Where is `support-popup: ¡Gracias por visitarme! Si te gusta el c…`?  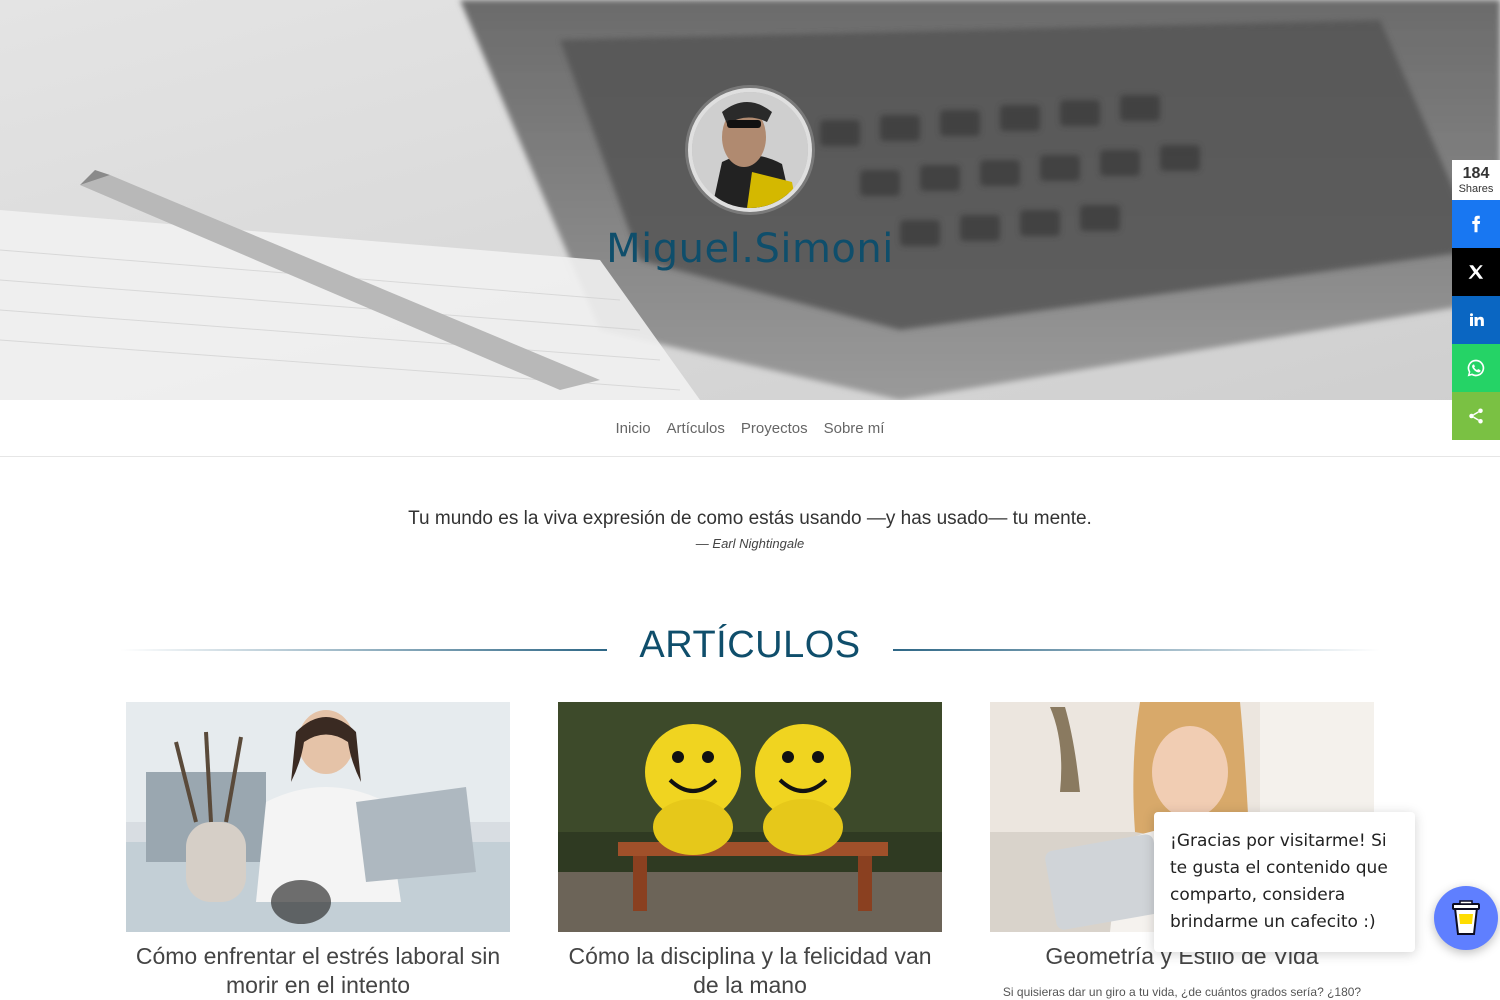
support-popup: ¡Gracias por visitarme! Si te gusta el c… is located at coordinates (1284, 882).